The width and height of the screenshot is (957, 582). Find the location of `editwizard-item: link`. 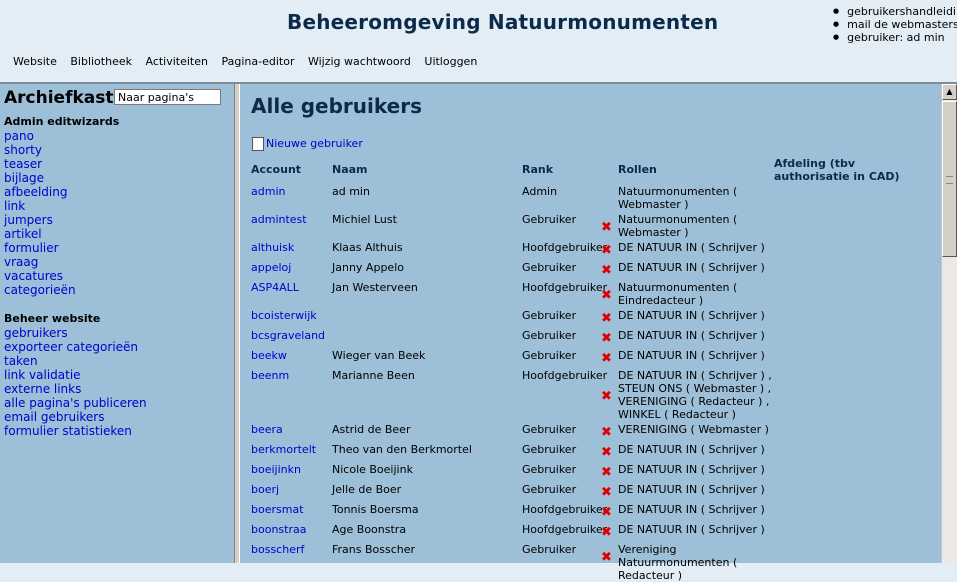

editwizard-item: link is located at coordinates (40, 206).